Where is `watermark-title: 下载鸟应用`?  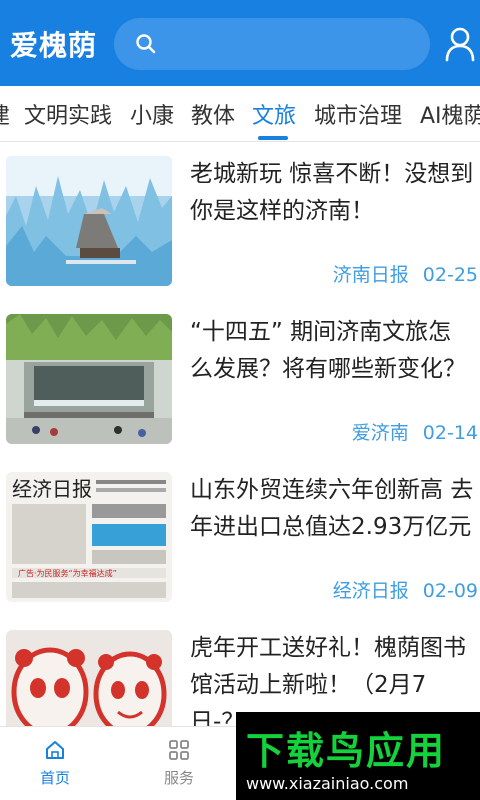
watermark-title: 下载鸟应用 is located at coordinates (346, 751).